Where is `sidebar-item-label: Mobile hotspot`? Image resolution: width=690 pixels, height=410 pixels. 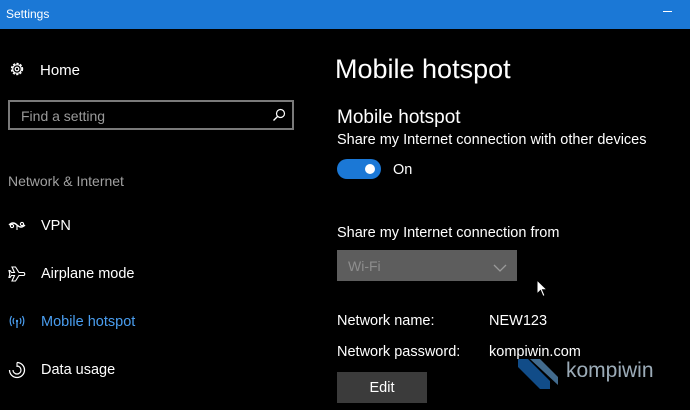 sidebar-item-label: Mobile hotspot is located at coordinates (88, 322).